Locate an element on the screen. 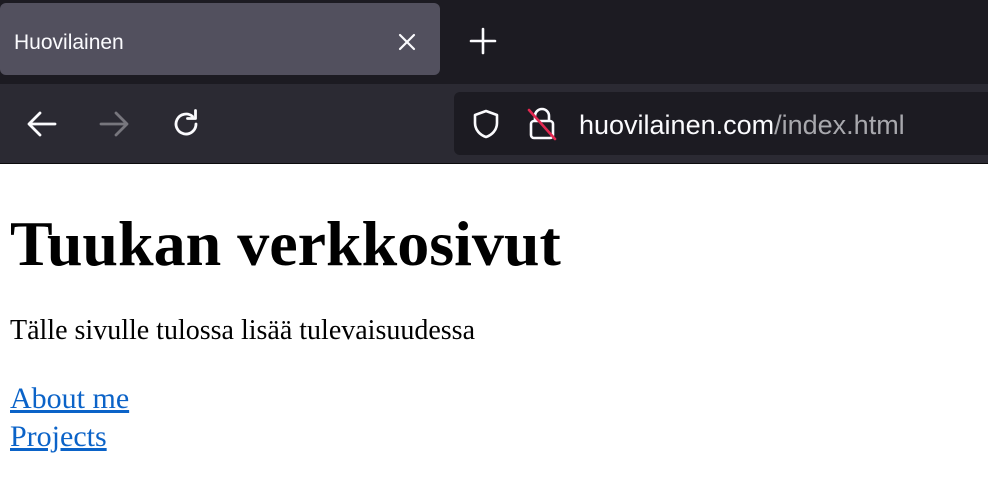  arrow-right-icon is located at coordinates (114, 124).